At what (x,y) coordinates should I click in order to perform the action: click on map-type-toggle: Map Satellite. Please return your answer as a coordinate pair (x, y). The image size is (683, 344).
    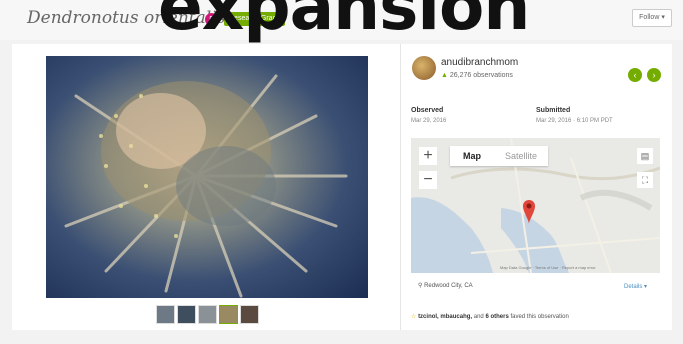
    Looking at the image, I should click on (499, 156).